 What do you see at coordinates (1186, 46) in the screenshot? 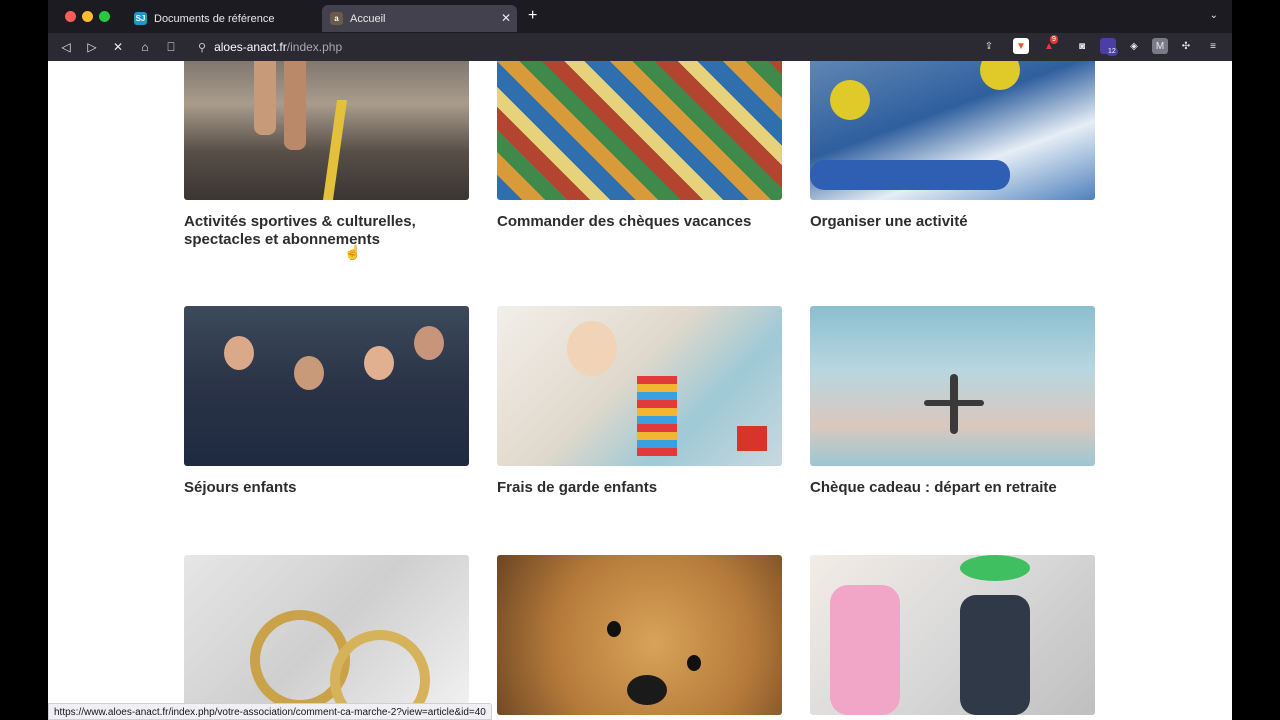
I see `extensions-puzzle-icon: ✣` at bounding box center [1186, 46].